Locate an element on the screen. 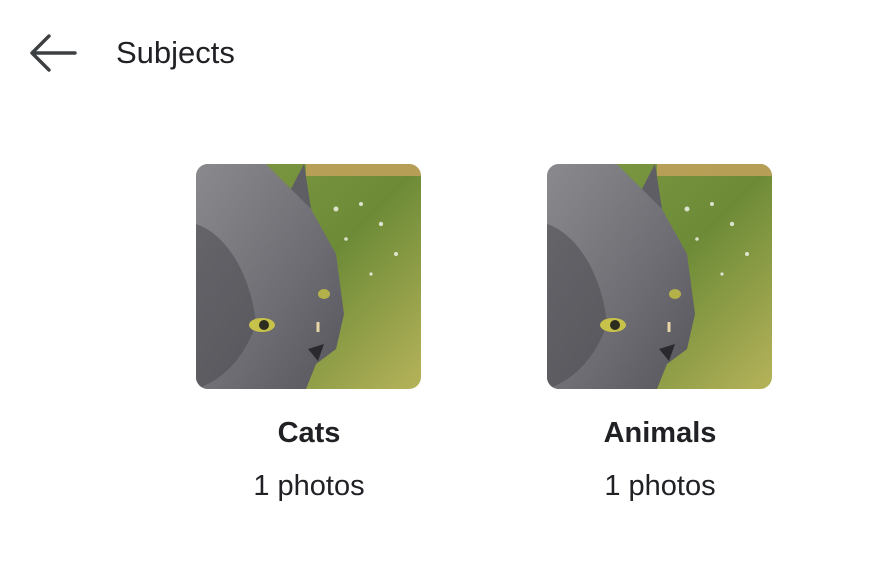  arrow-left-icon is located at coordinates (53, 53).